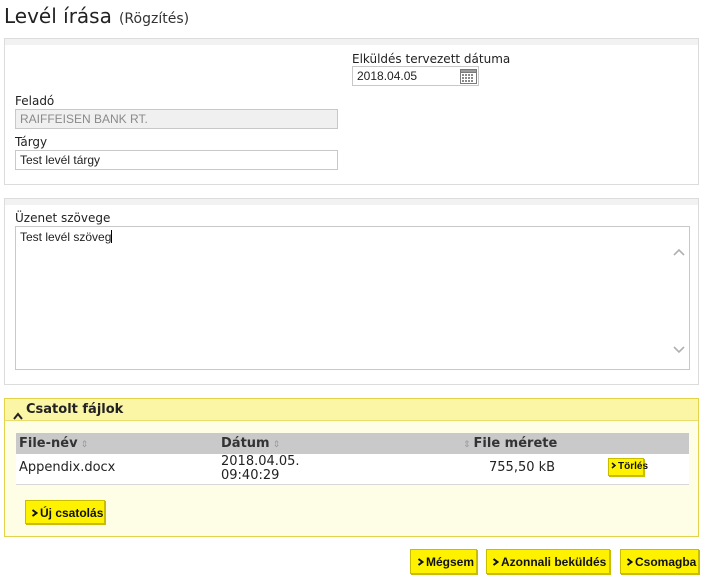 This screenshot has width=706, height=586. Describe the element at coordinates (53, 443) in the screenshot. I see `column-header-filename: File-név ⇕` at that location.